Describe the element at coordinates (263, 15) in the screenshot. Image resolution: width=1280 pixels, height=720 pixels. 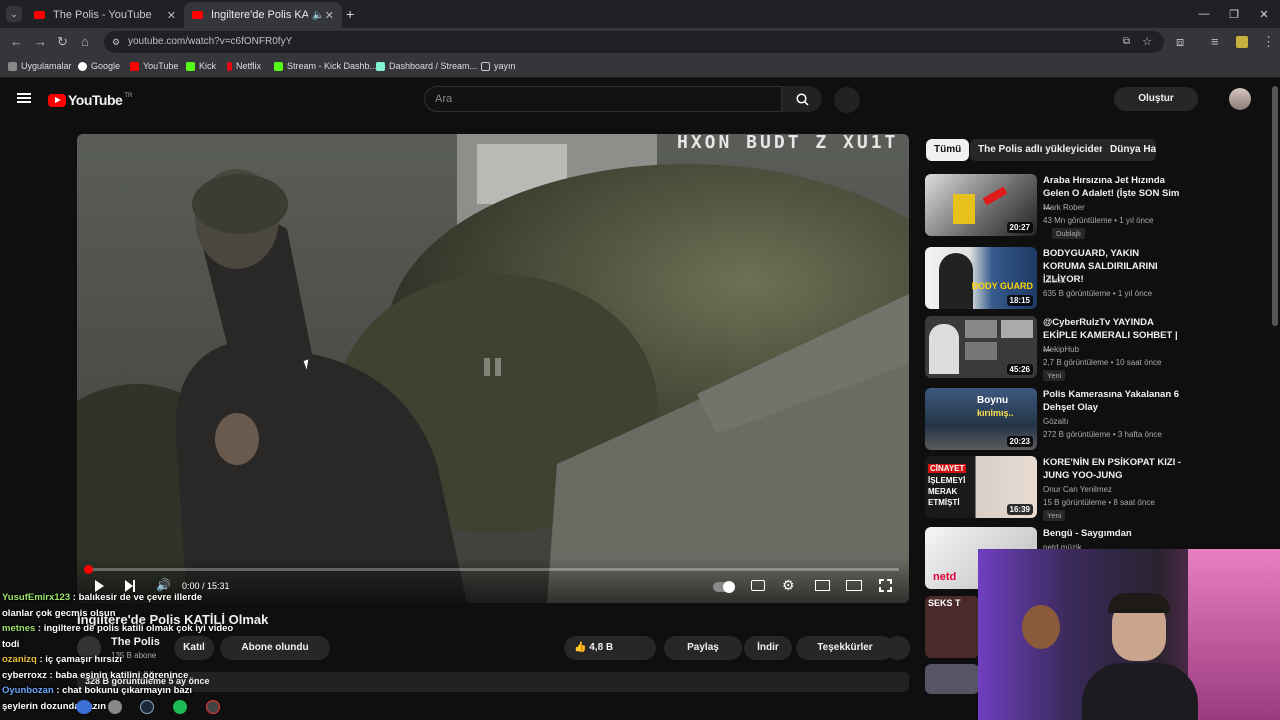
I see `tab-current-video: İngiltere'de Polis KATİLİ Olm 🔈 ✕` at that location.